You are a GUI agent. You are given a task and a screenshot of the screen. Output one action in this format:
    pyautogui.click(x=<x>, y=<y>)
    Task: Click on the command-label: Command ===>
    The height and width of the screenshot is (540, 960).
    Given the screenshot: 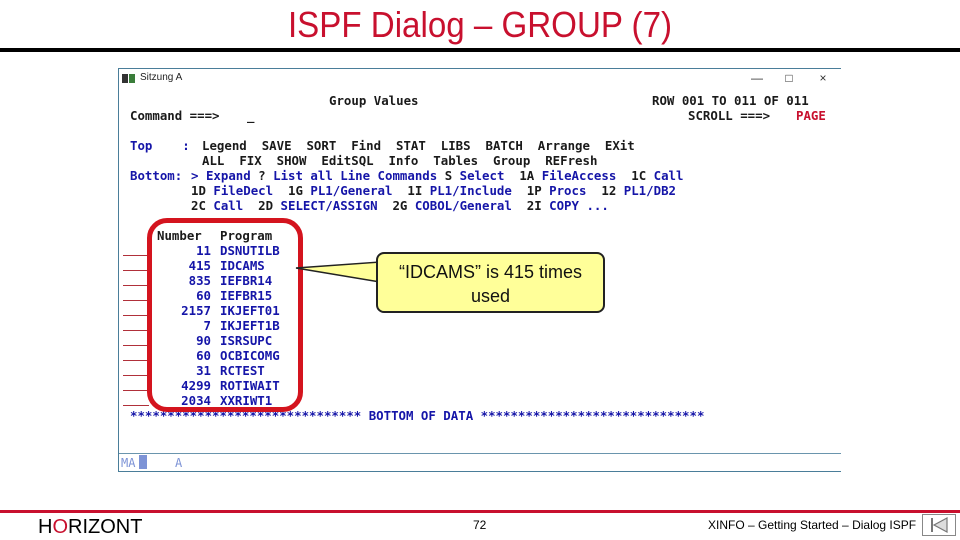 What is the action you would take?
    pyautogui.click(x=175, y=115)
    